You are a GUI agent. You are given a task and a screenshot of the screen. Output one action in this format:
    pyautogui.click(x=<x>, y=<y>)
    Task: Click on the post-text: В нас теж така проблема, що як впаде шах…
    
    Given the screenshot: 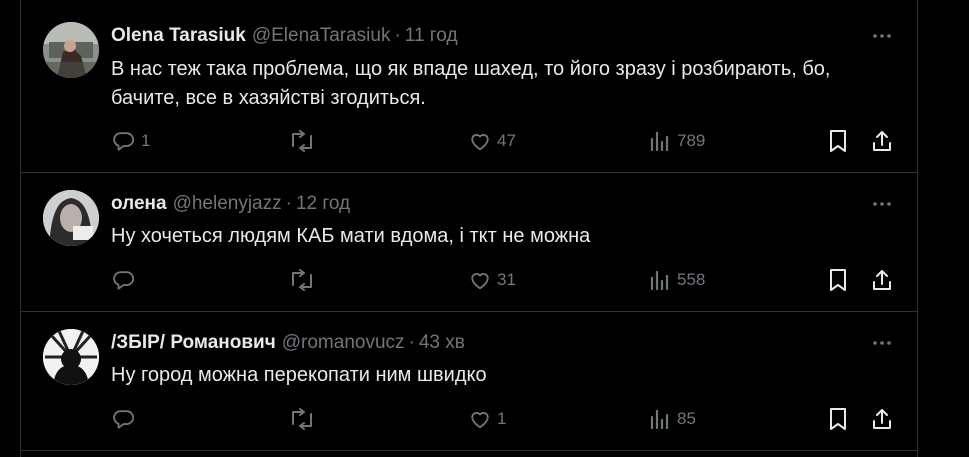 What is the action you would take?
    pyautogui.click(x=496, y=84)
    